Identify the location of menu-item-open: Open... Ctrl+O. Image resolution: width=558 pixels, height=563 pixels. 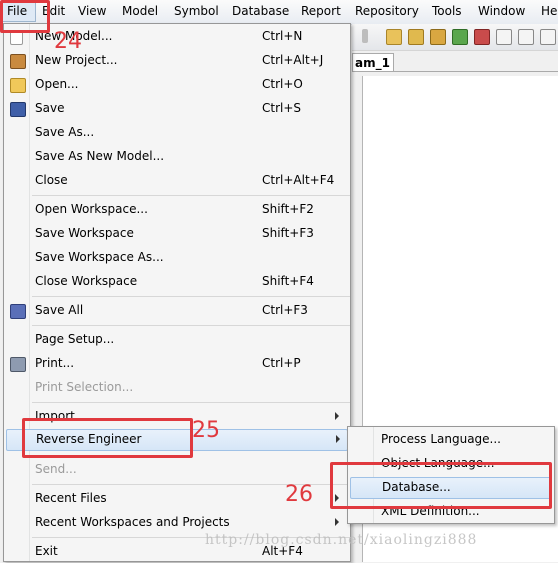
(177, 85).